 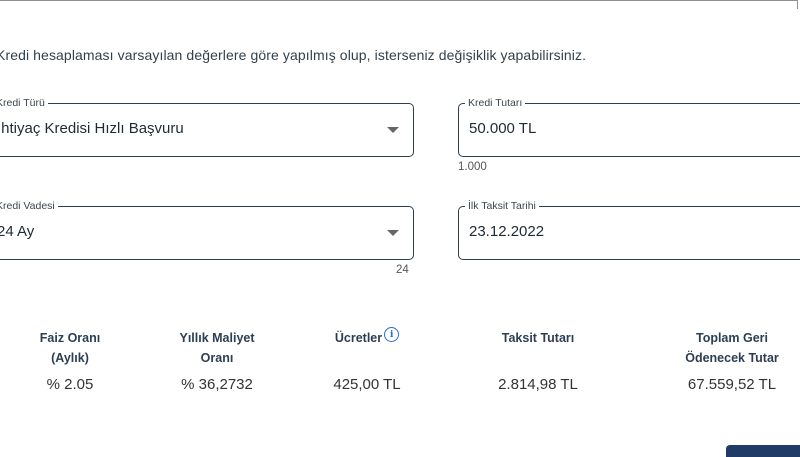 I want to click on interest-rate-label-line2: (Aylık), so click(x=70, y=358).